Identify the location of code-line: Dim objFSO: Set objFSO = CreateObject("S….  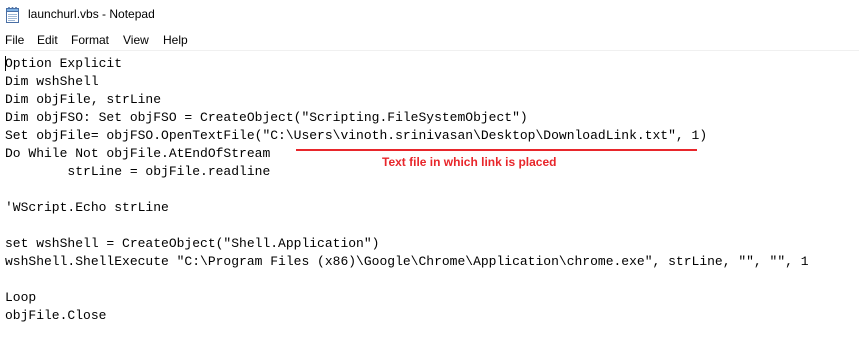
(266, 117).